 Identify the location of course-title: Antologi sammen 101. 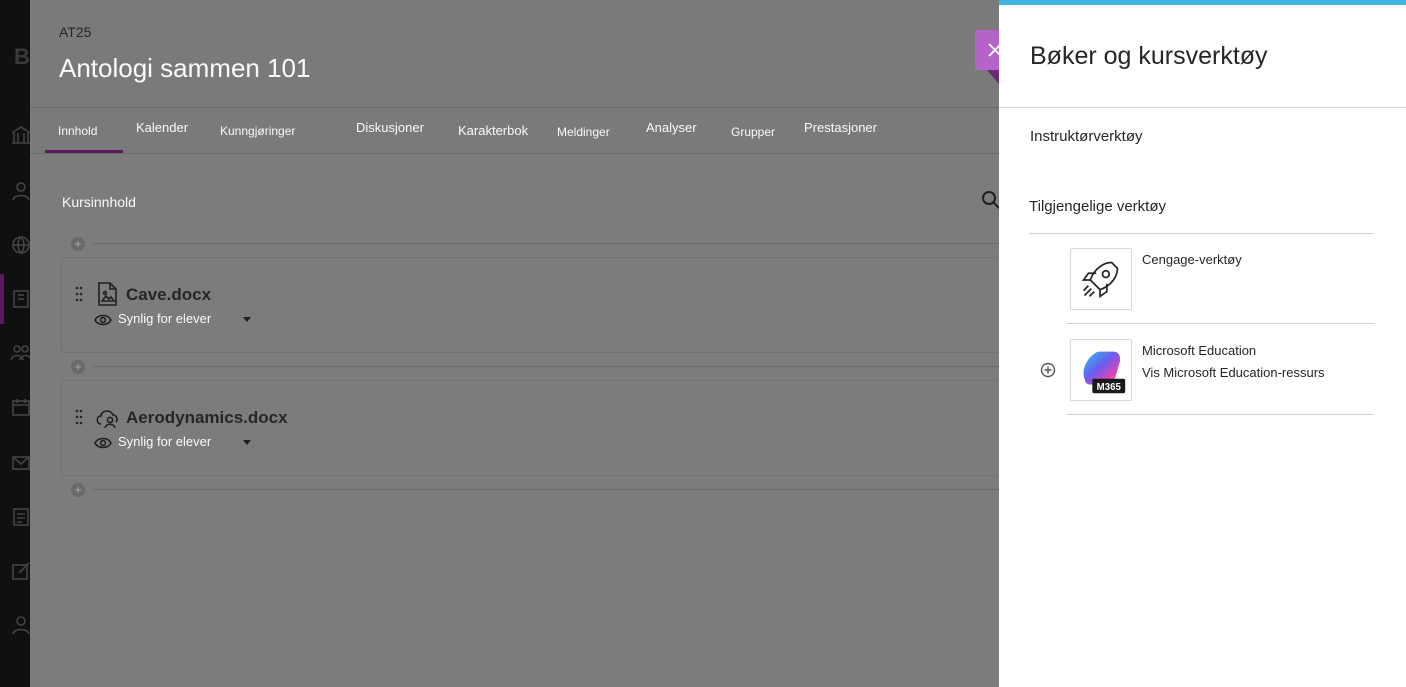
(185, 68).